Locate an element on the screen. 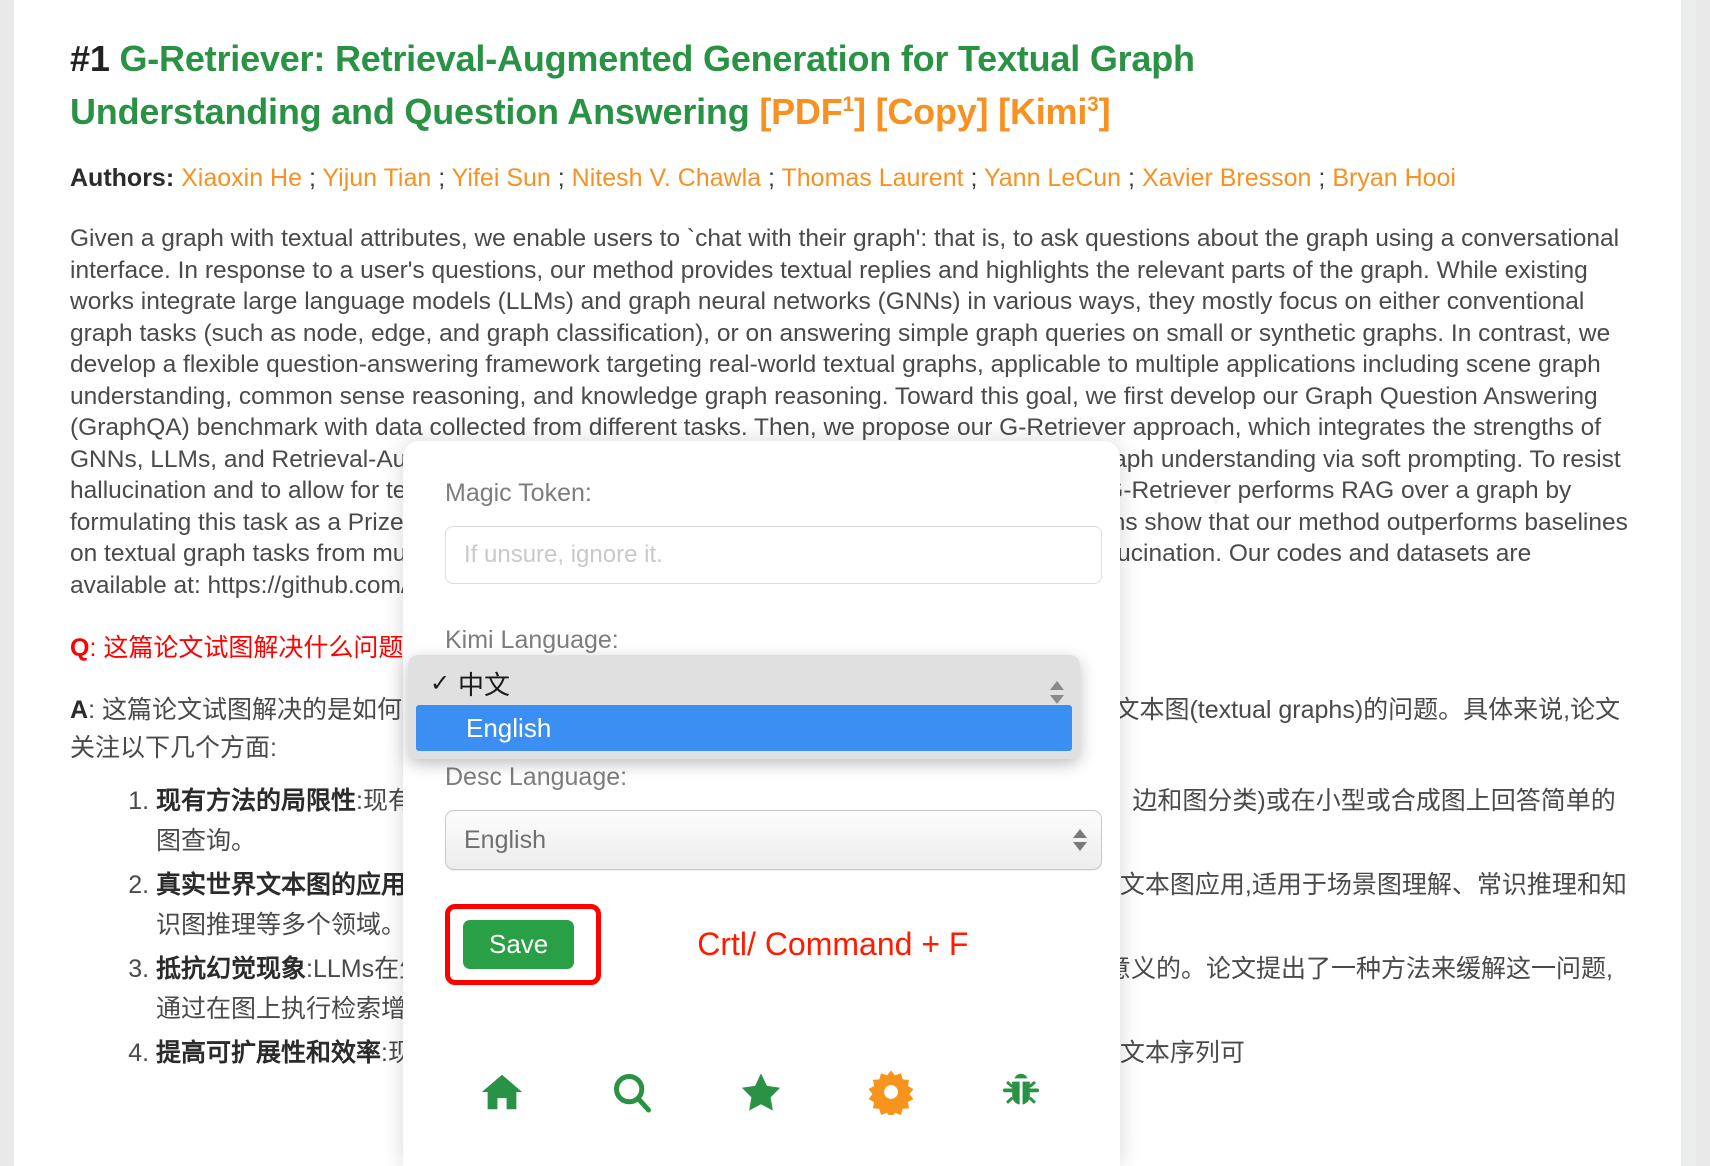 The image size is (1710, 1166). author-link: Yifei Sun is located at coordinates (501, 178).